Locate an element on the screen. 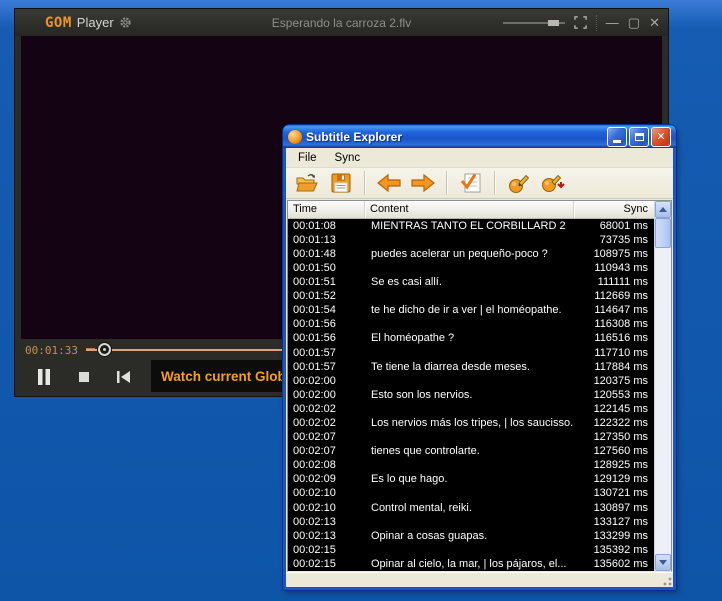 This screenshot has height=601, width=722. table-row: 00:02:10 Control mental, reiki. 130897 ms is located at coordinates (471, 508).